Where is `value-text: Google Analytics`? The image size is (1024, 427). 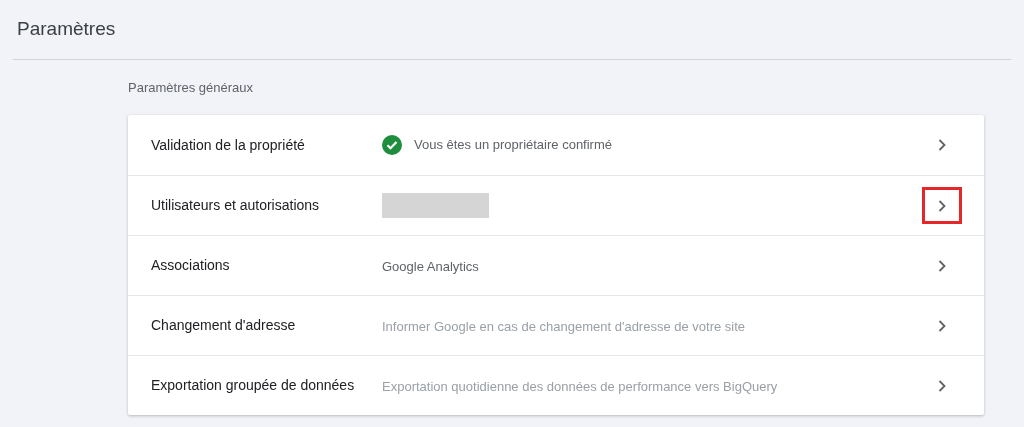 value-text: Google Analytics is located at coordinates (430, 266).